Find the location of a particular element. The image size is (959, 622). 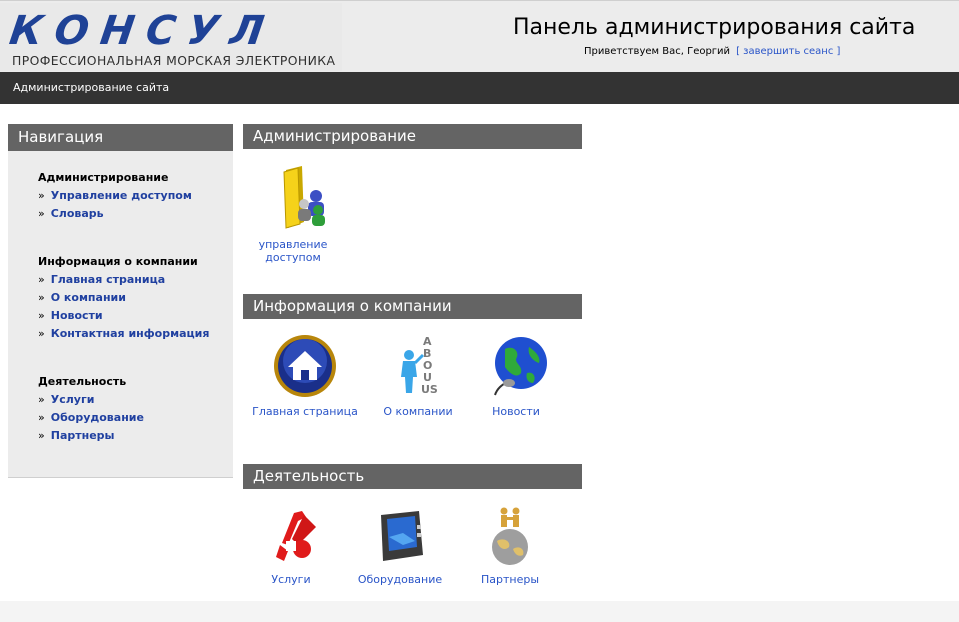

sidebar-item-services: » Услуги is located at coordinates (91, 400).